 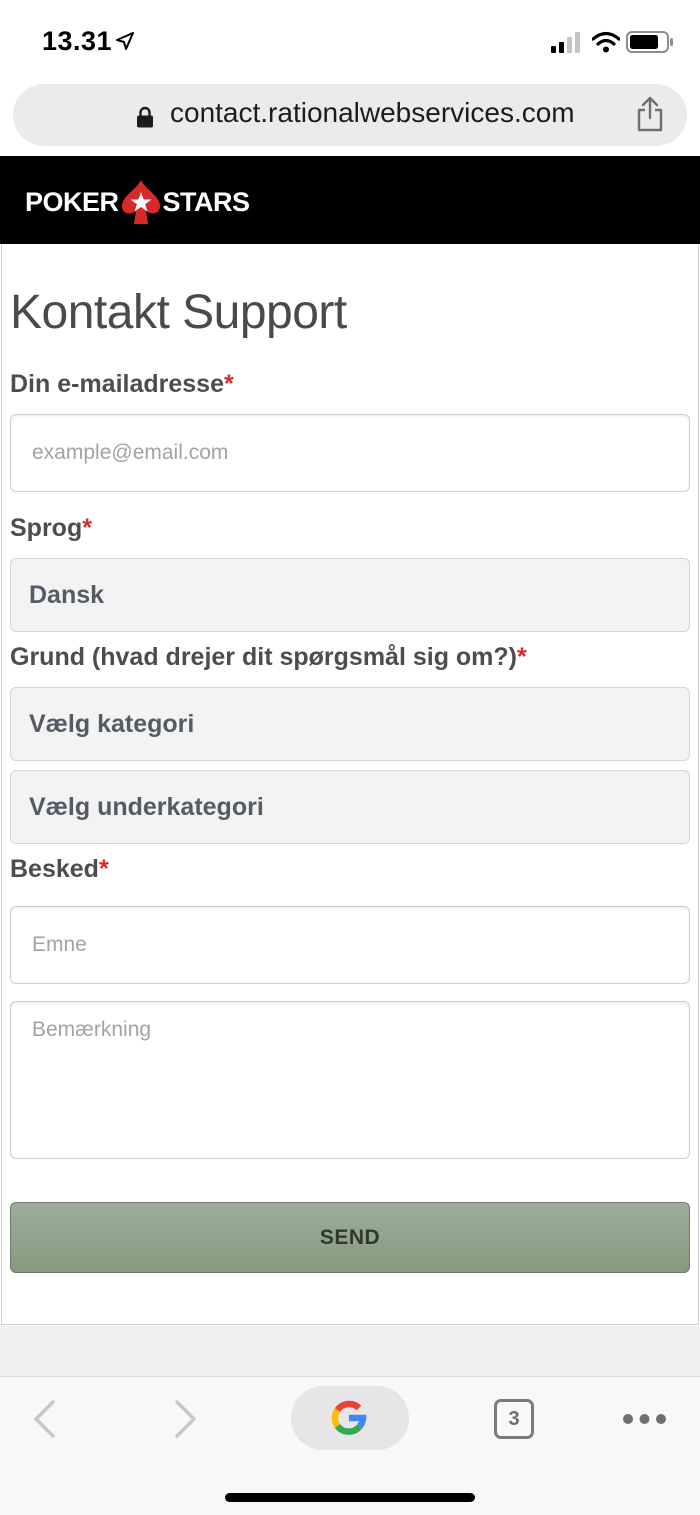 I want to click on email-field: example@email.com, so click(x=350, y=453).